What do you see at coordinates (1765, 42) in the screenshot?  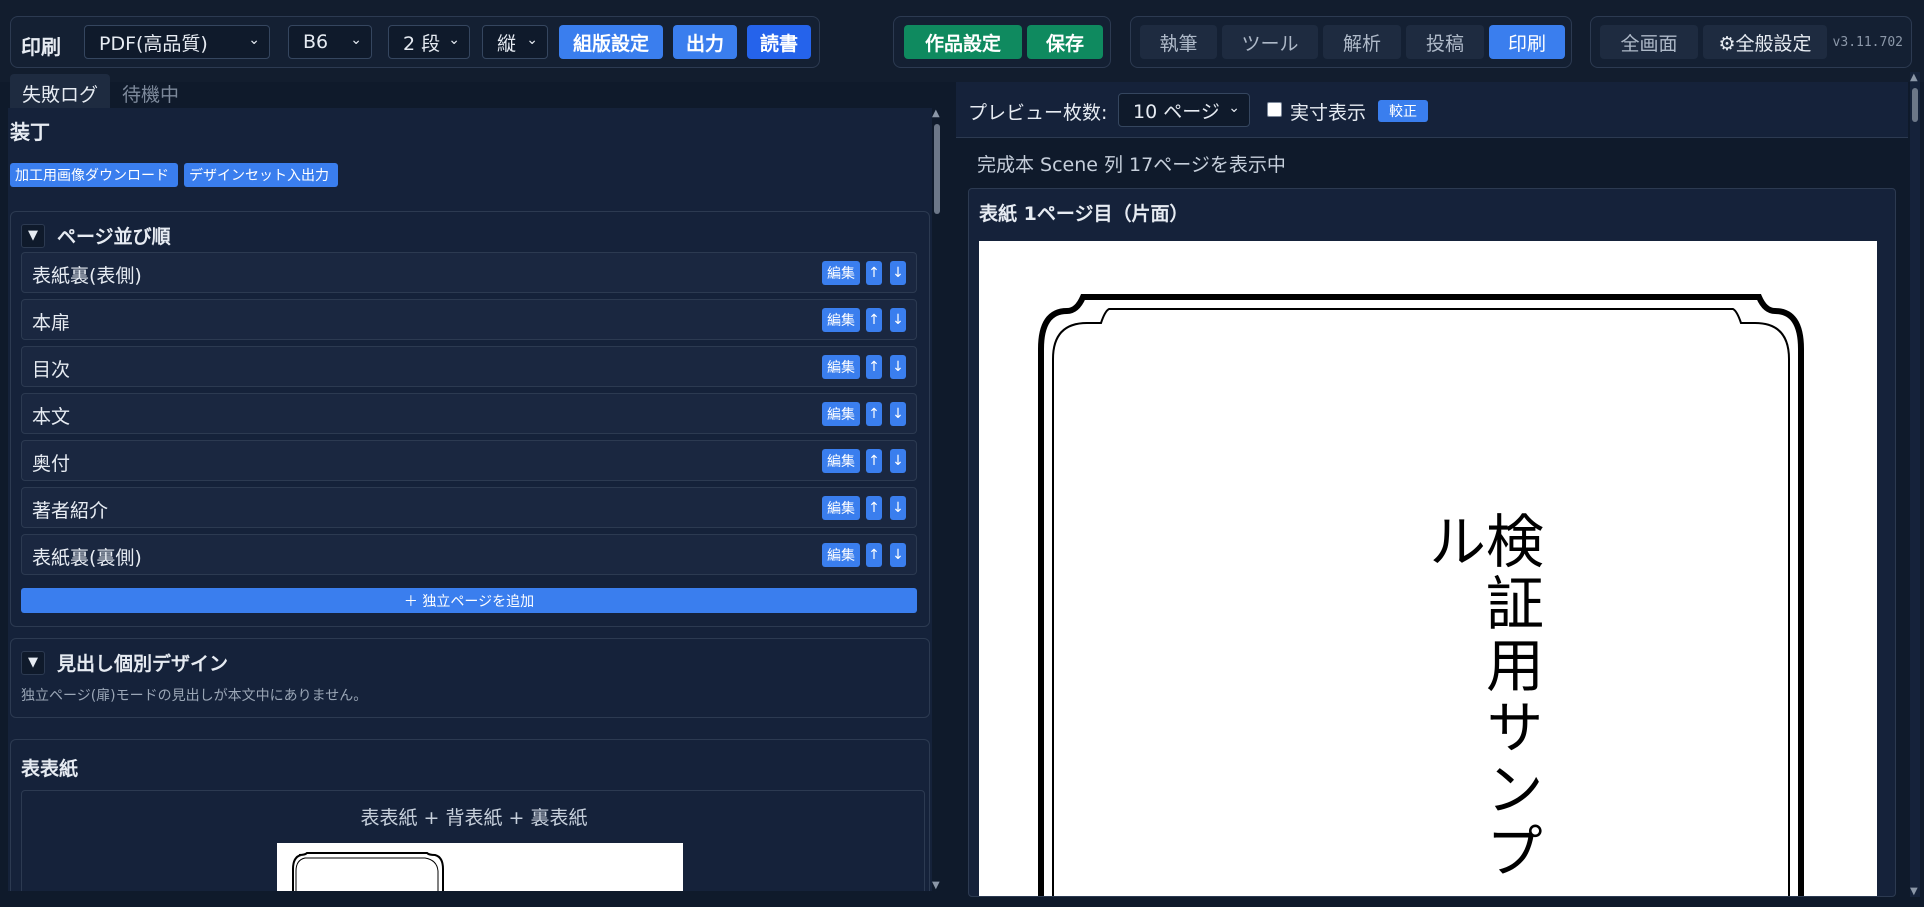 I see `general-settings-button: ⚙全般設定` at bounding box center [1765, 42].